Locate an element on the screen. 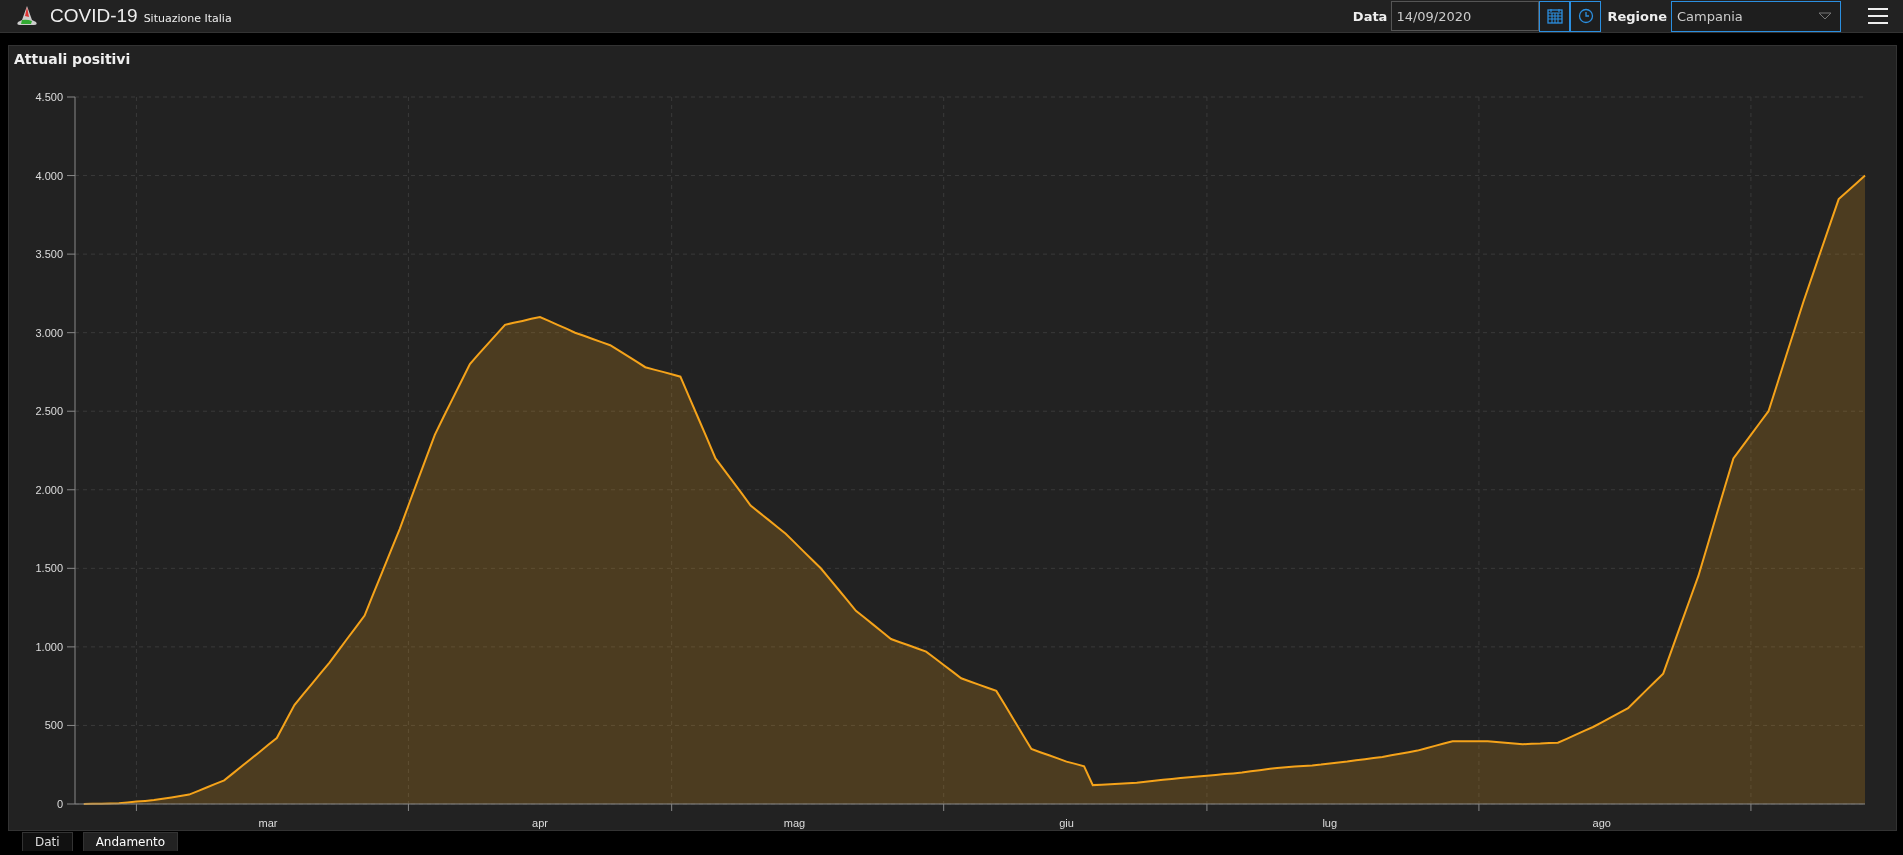  app-title: COVID-19 is located at coordinates (94, 16).